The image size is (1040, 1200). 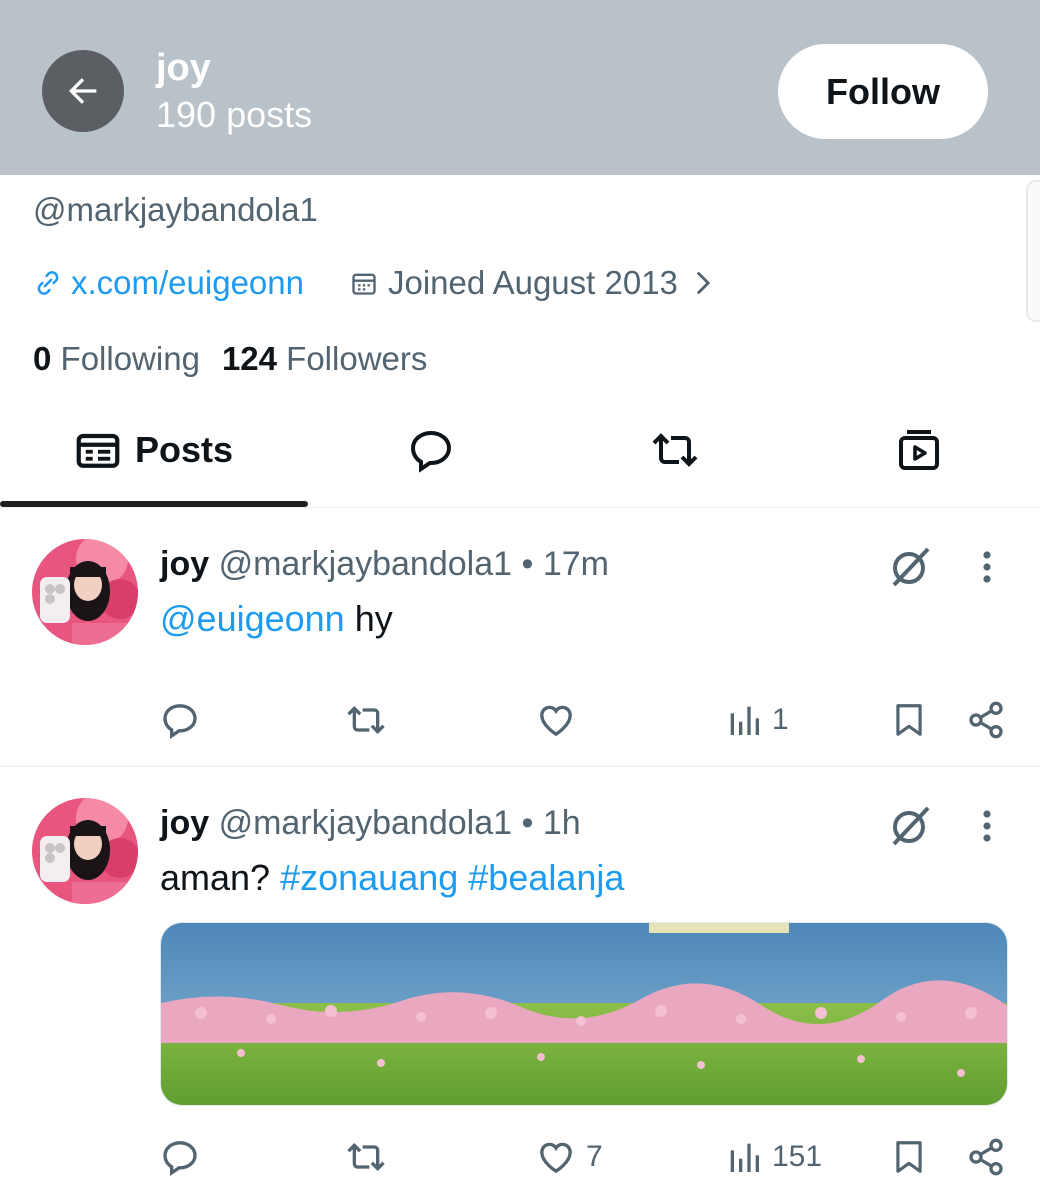 What do you see at coordinates (184, 449) in the screenshot?
I see `tab-posts-label: Posts` at bounding box center [184, 449].